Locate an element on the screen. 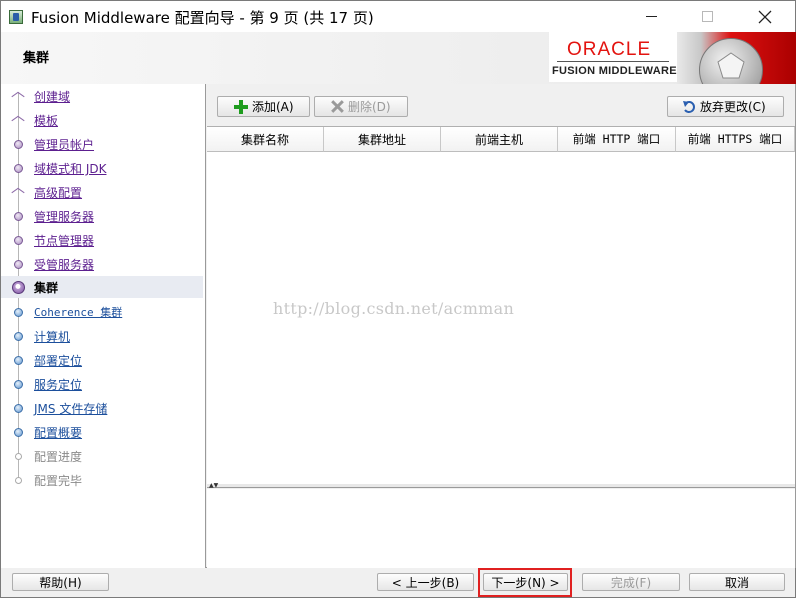 Image resolution: width=796 pixels, height=598 pixels. close-button is located at coordinates (765, 16).